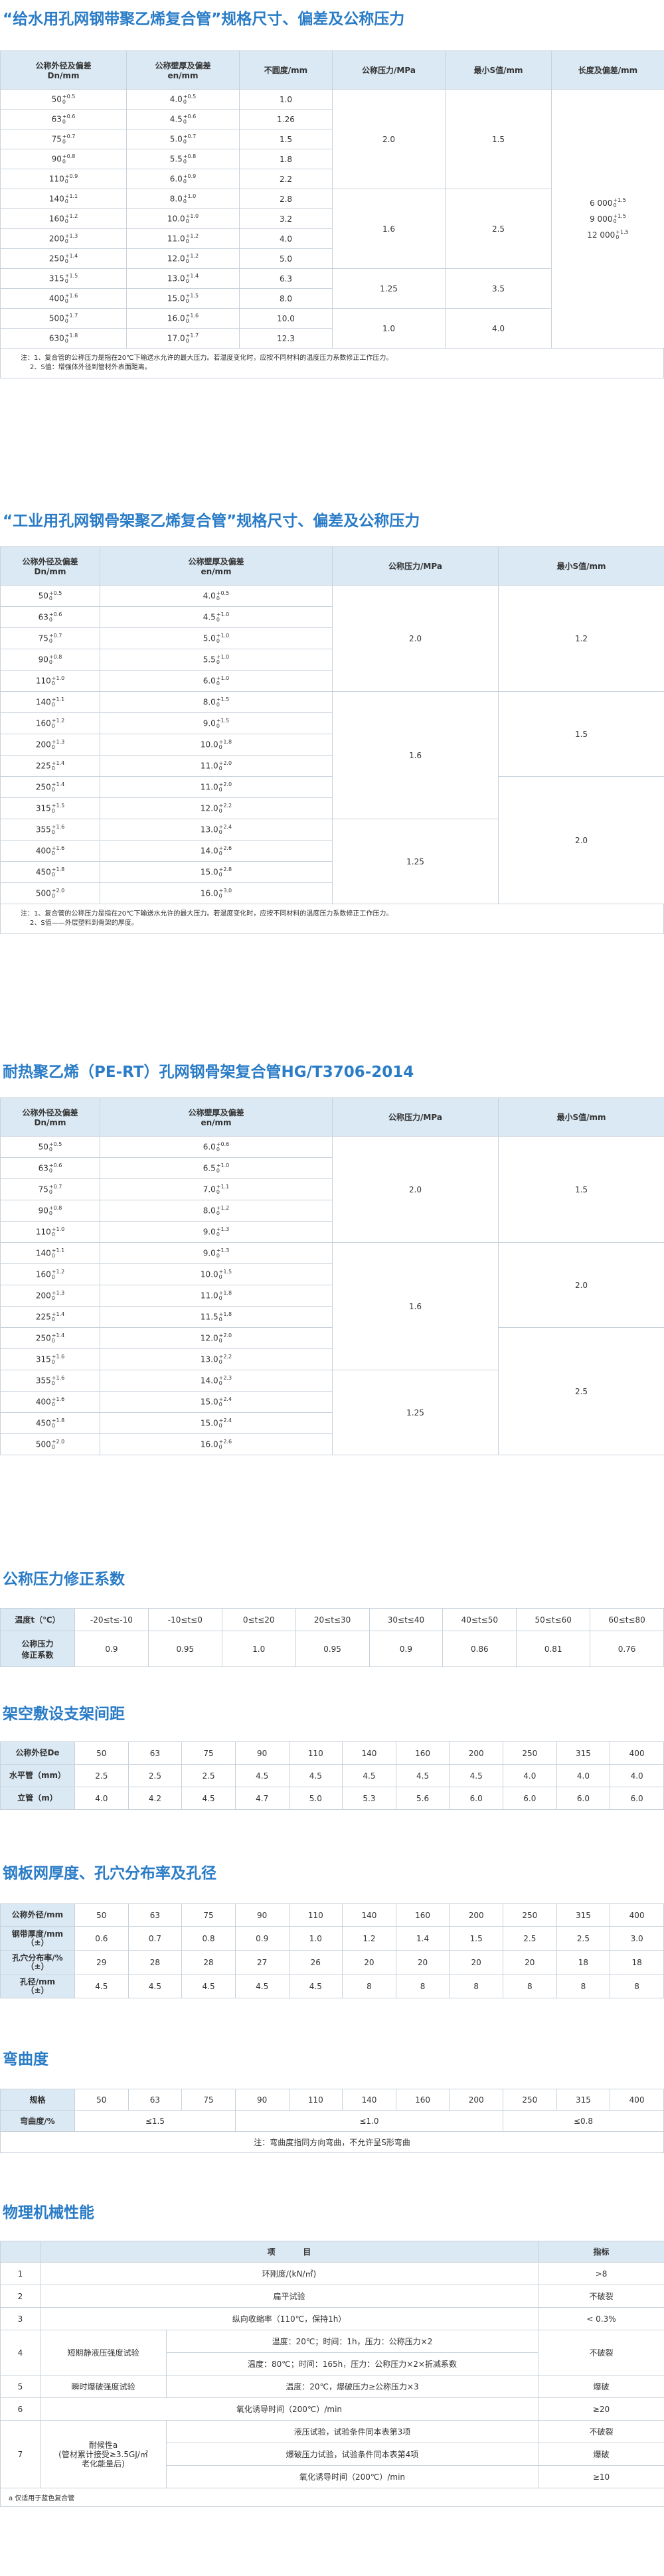  What do you see at coordinates (353, 2386) in the screenshot?
I see `cell: 温度：20℃，爆破压力≥公称压力×3` at bounding box center [353, 2386].